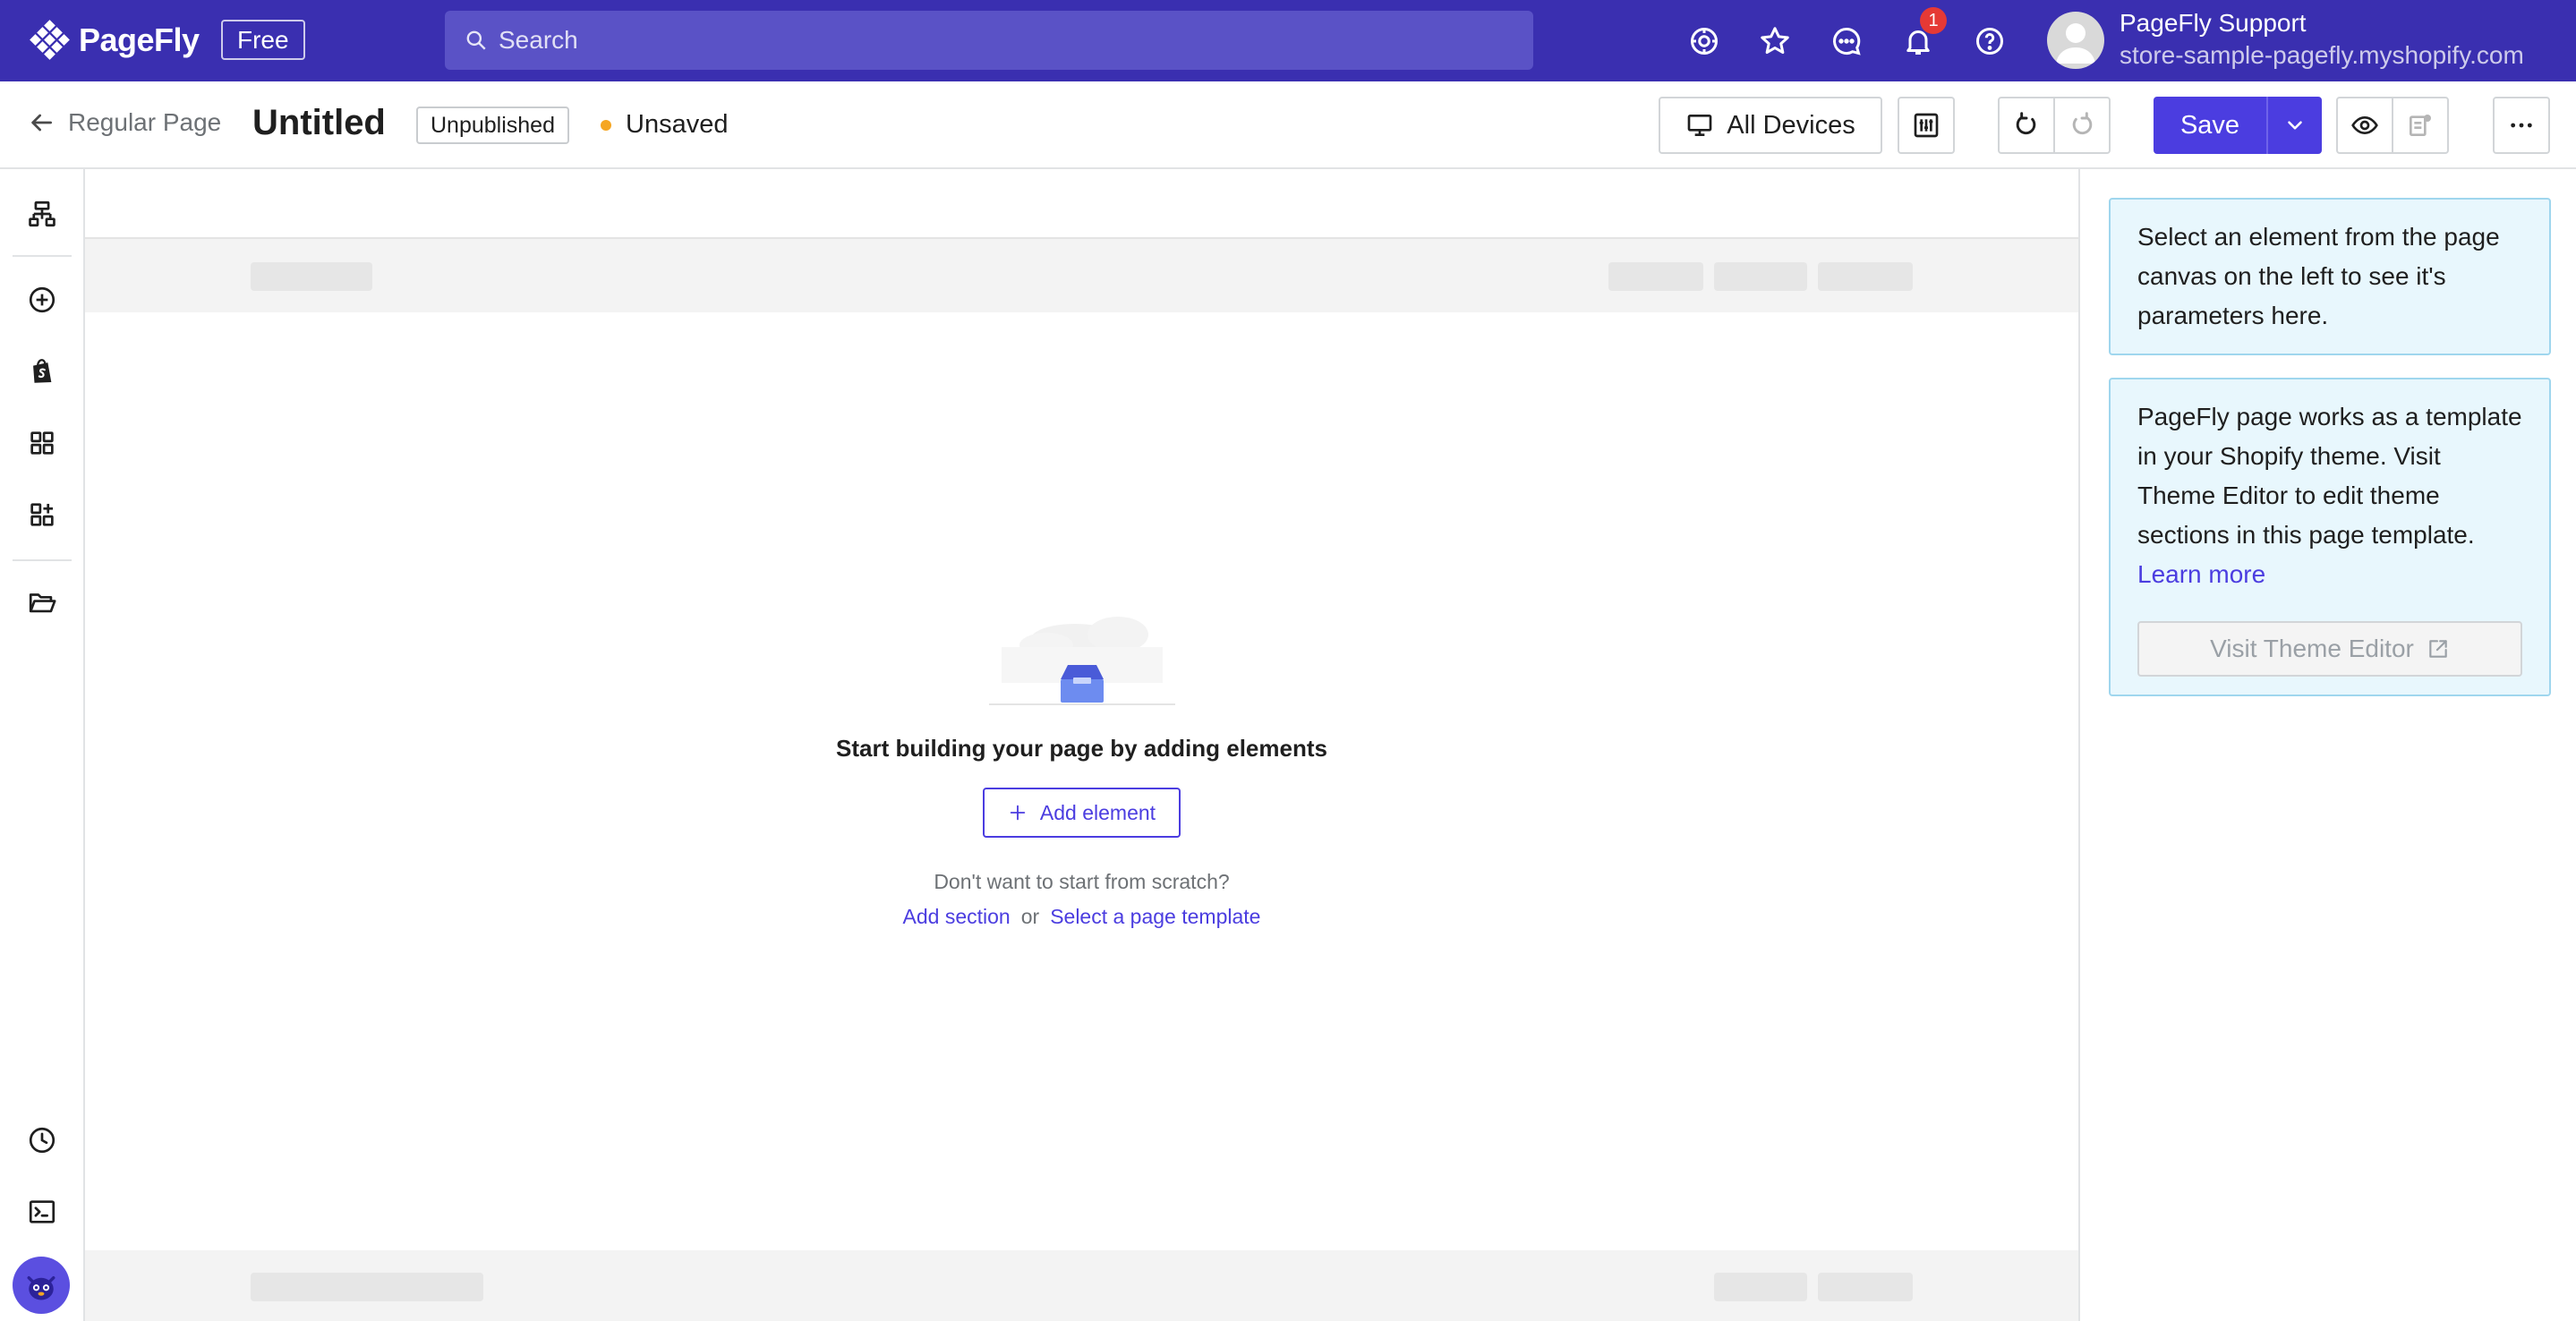 The width and height of the screenshot is (2576, 1321). I want to click on sliders-icon, so click(1926, 125).